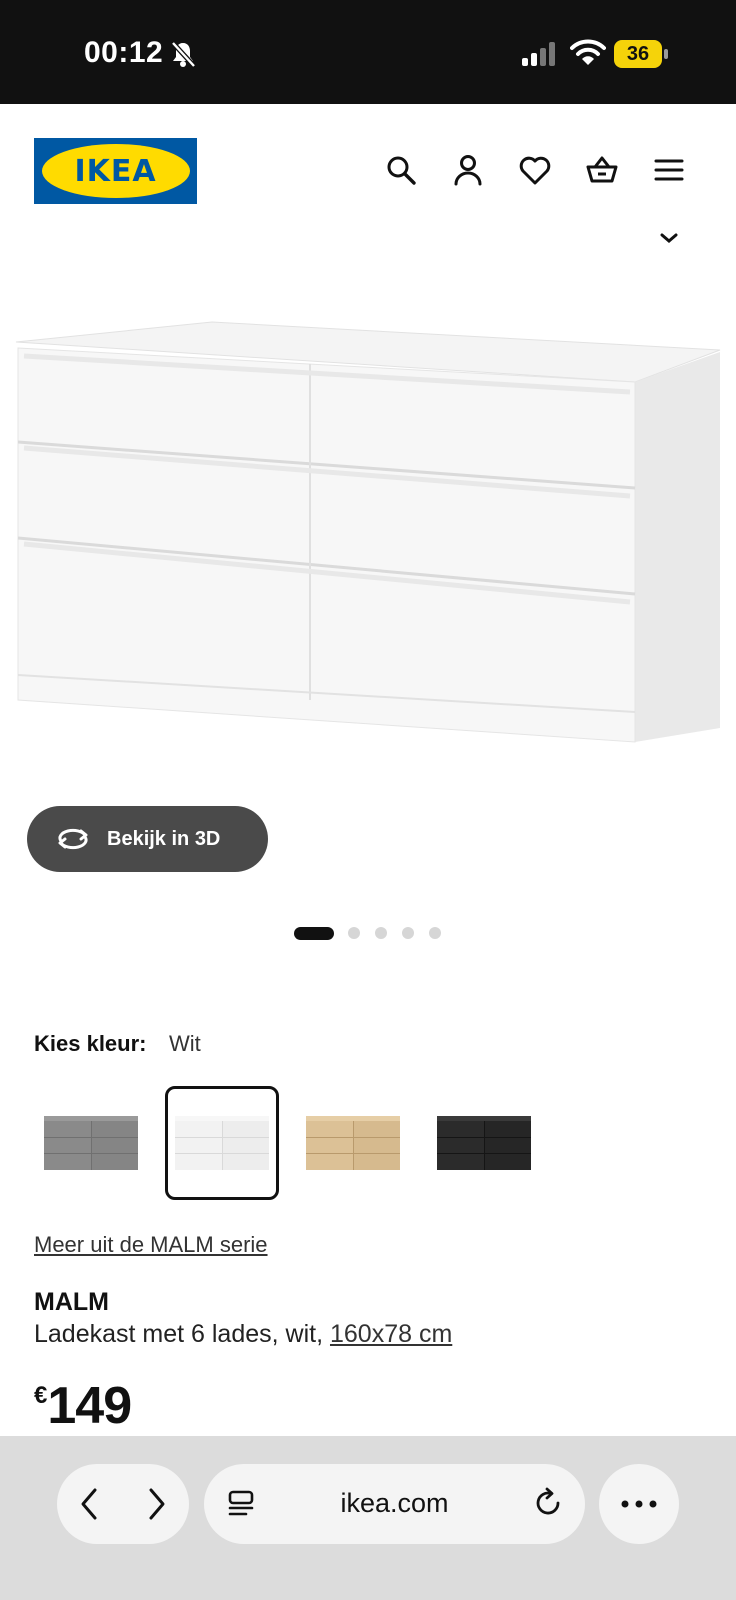  I want to click on browser-toolbar: ikea.com, so click(368, 1518).